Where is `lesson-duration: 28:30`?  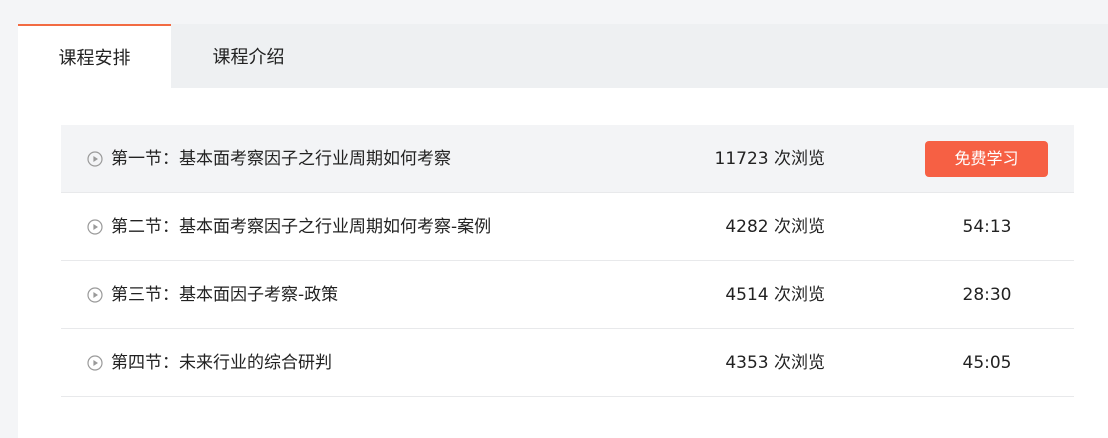
lesson-duration: 28:30 is located at coordinates (987, 295).